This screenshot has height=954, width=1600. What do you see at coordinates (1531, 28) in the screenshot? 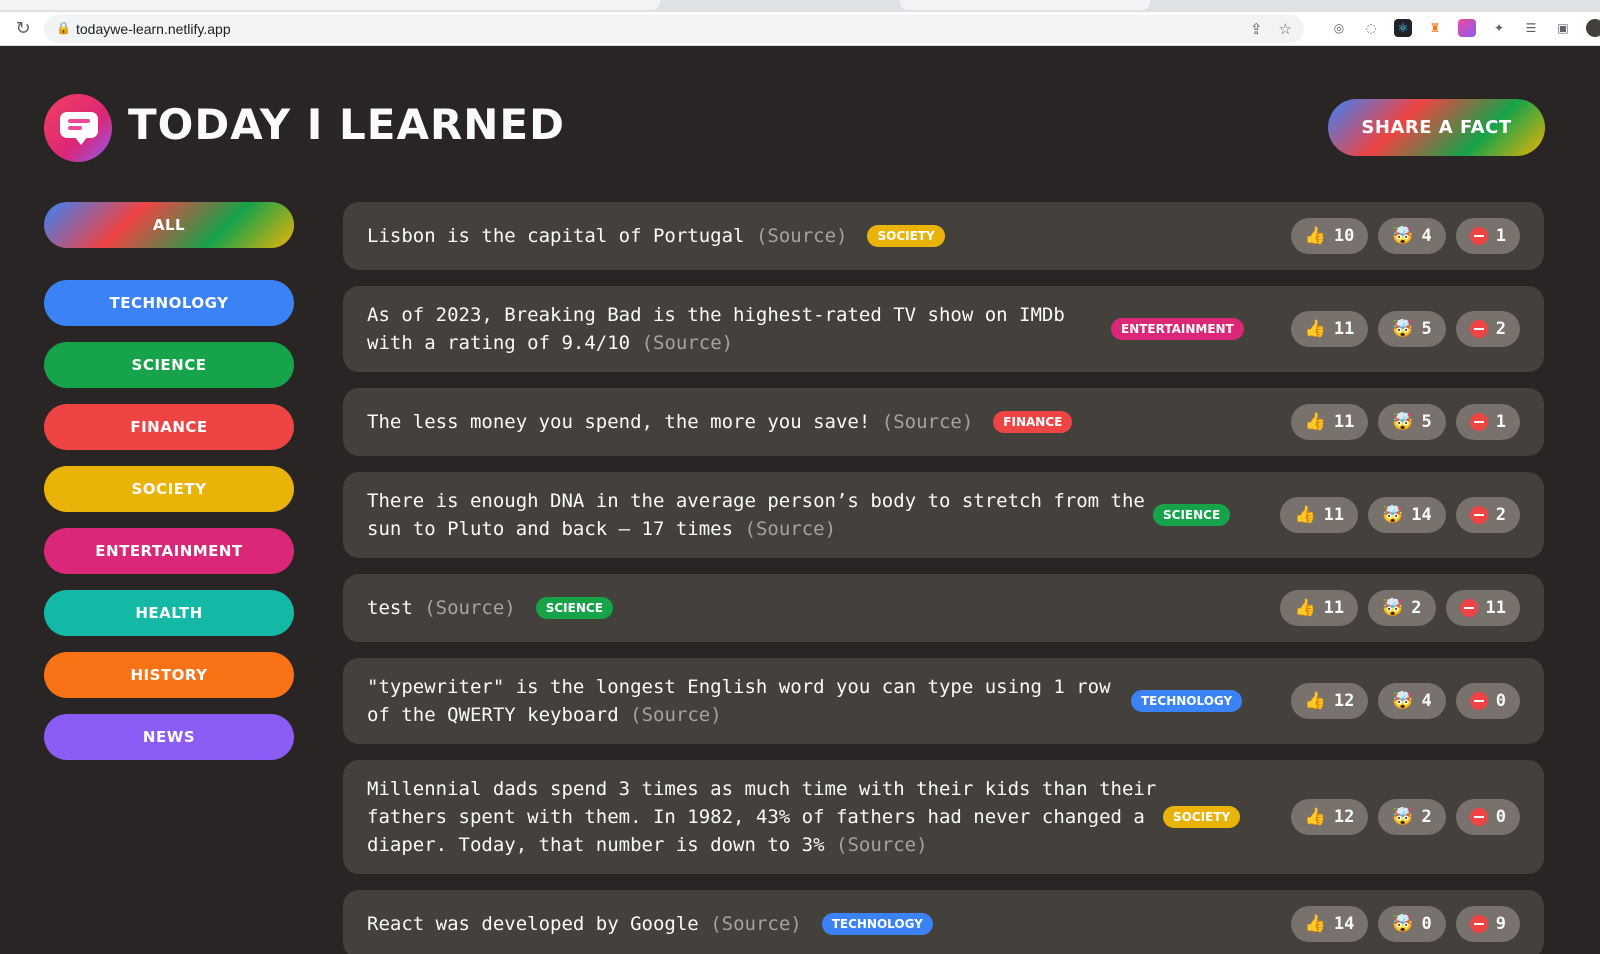
I see `reading-list-icon: ☰` at bounding box center [1531, 28].